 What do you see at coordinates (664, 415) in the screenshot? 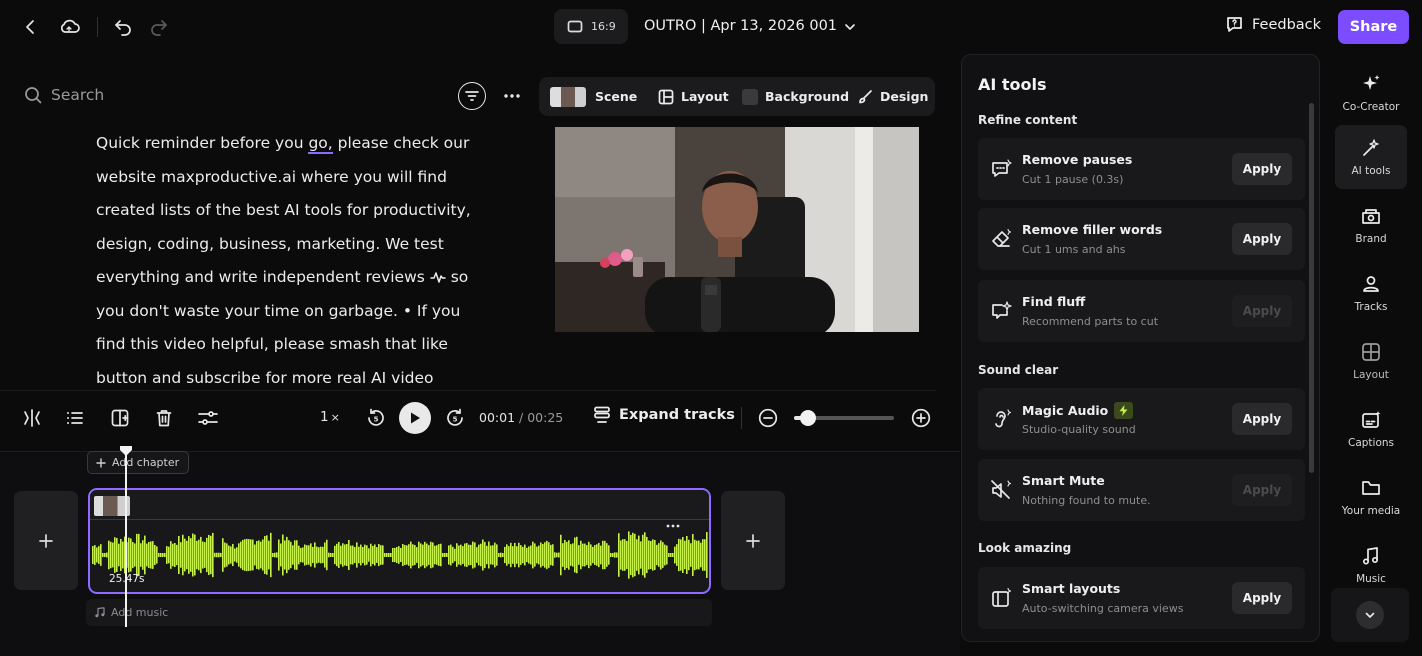
I see `expand-tracks-button: Expand tracks` at bounding box center [664, 415].